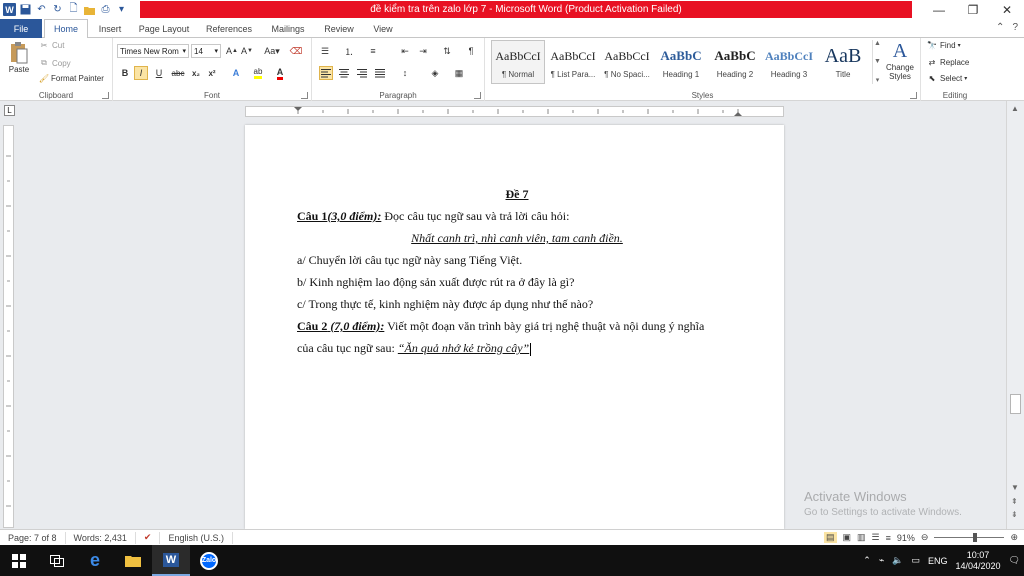 This screenshot has height=576, width=1024. What do you see at coordinates (19, 63) in the screenshot?
I see `paste-button: Paste` at bounding box center [19, 63].